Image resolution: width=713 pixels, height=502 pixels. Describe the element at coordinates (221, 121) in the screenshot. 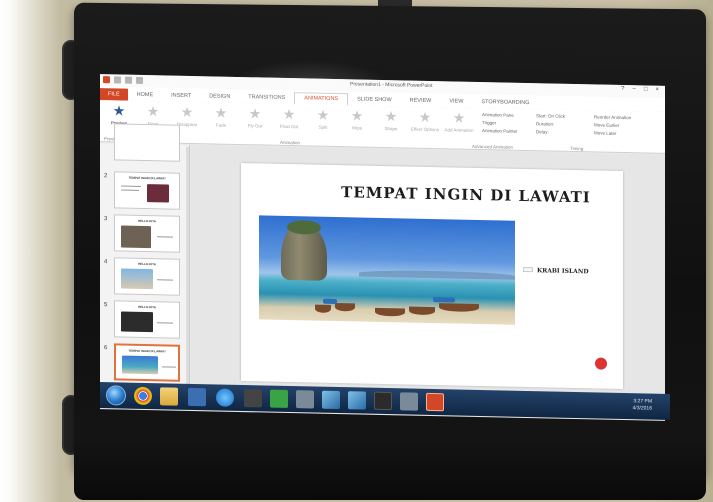

I see `animation-fade-button: ★ Fade` at that location.